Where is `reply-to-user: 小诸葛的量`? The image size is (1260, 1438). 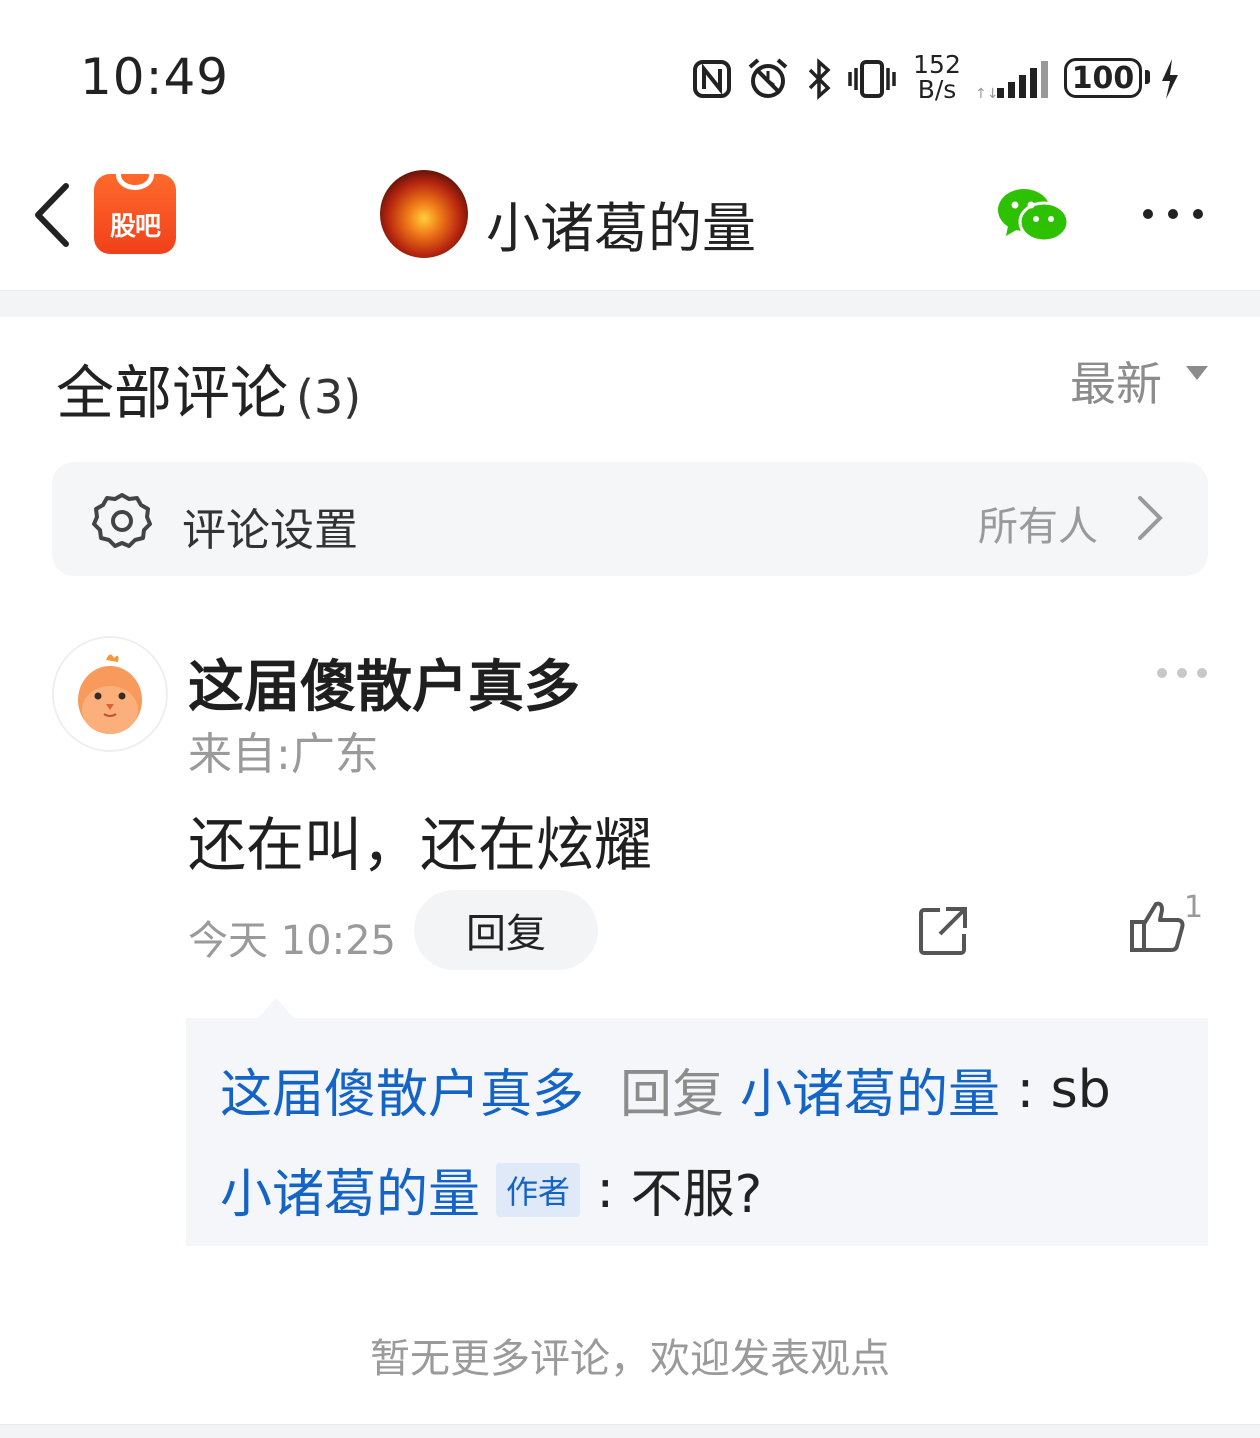 reply-to-user: 小诸葛的量 is located at coordinates (870, 1089).